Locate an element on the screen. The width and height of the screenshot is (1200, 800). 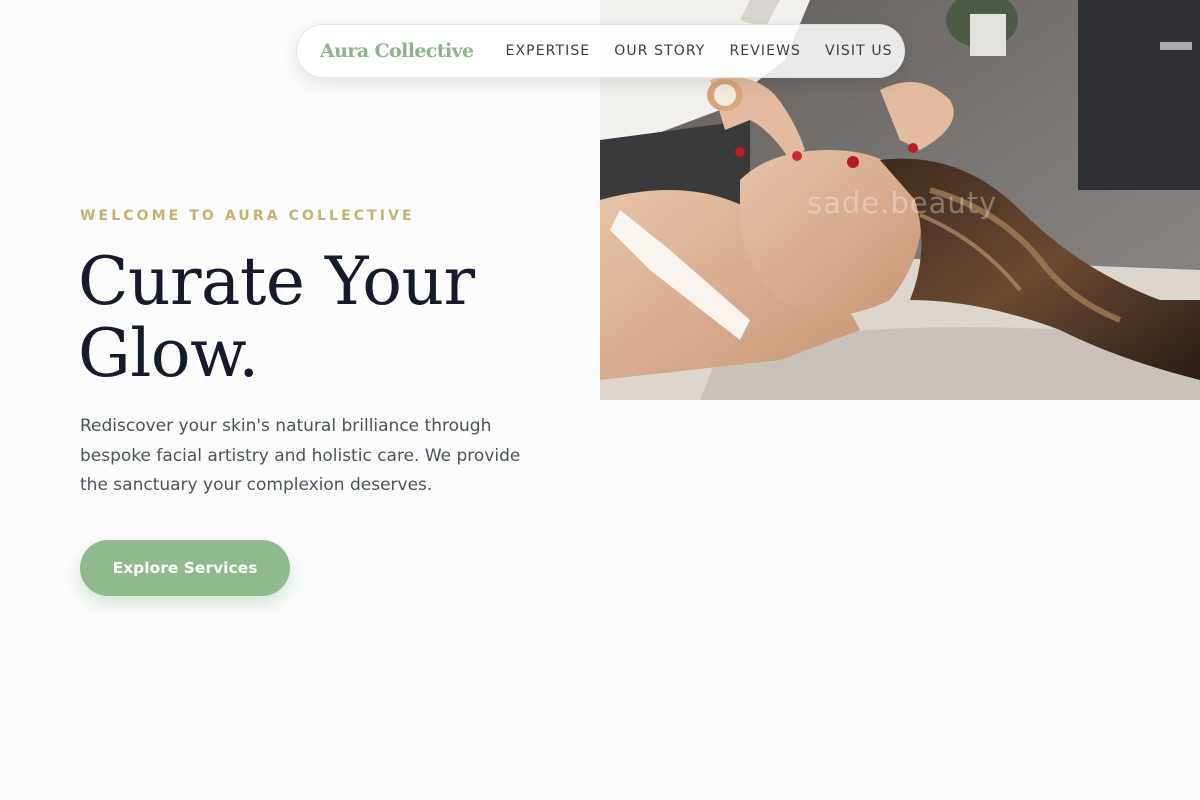
nav-links: EXPERTISE OUR STORY REVIEWS VISIT US is located at coordinates (699, 51).